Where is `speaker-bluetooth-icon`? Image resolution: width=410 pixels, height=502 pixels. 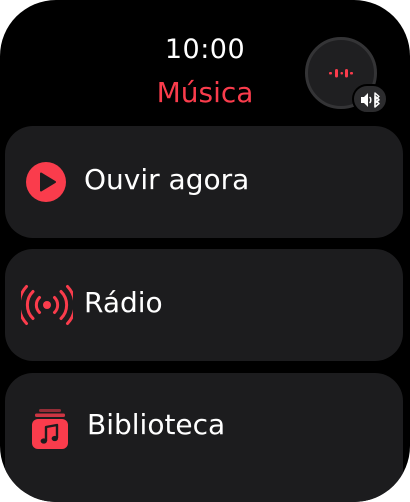 speaker-bluetooth-icon is located at coordinates (370, 100).